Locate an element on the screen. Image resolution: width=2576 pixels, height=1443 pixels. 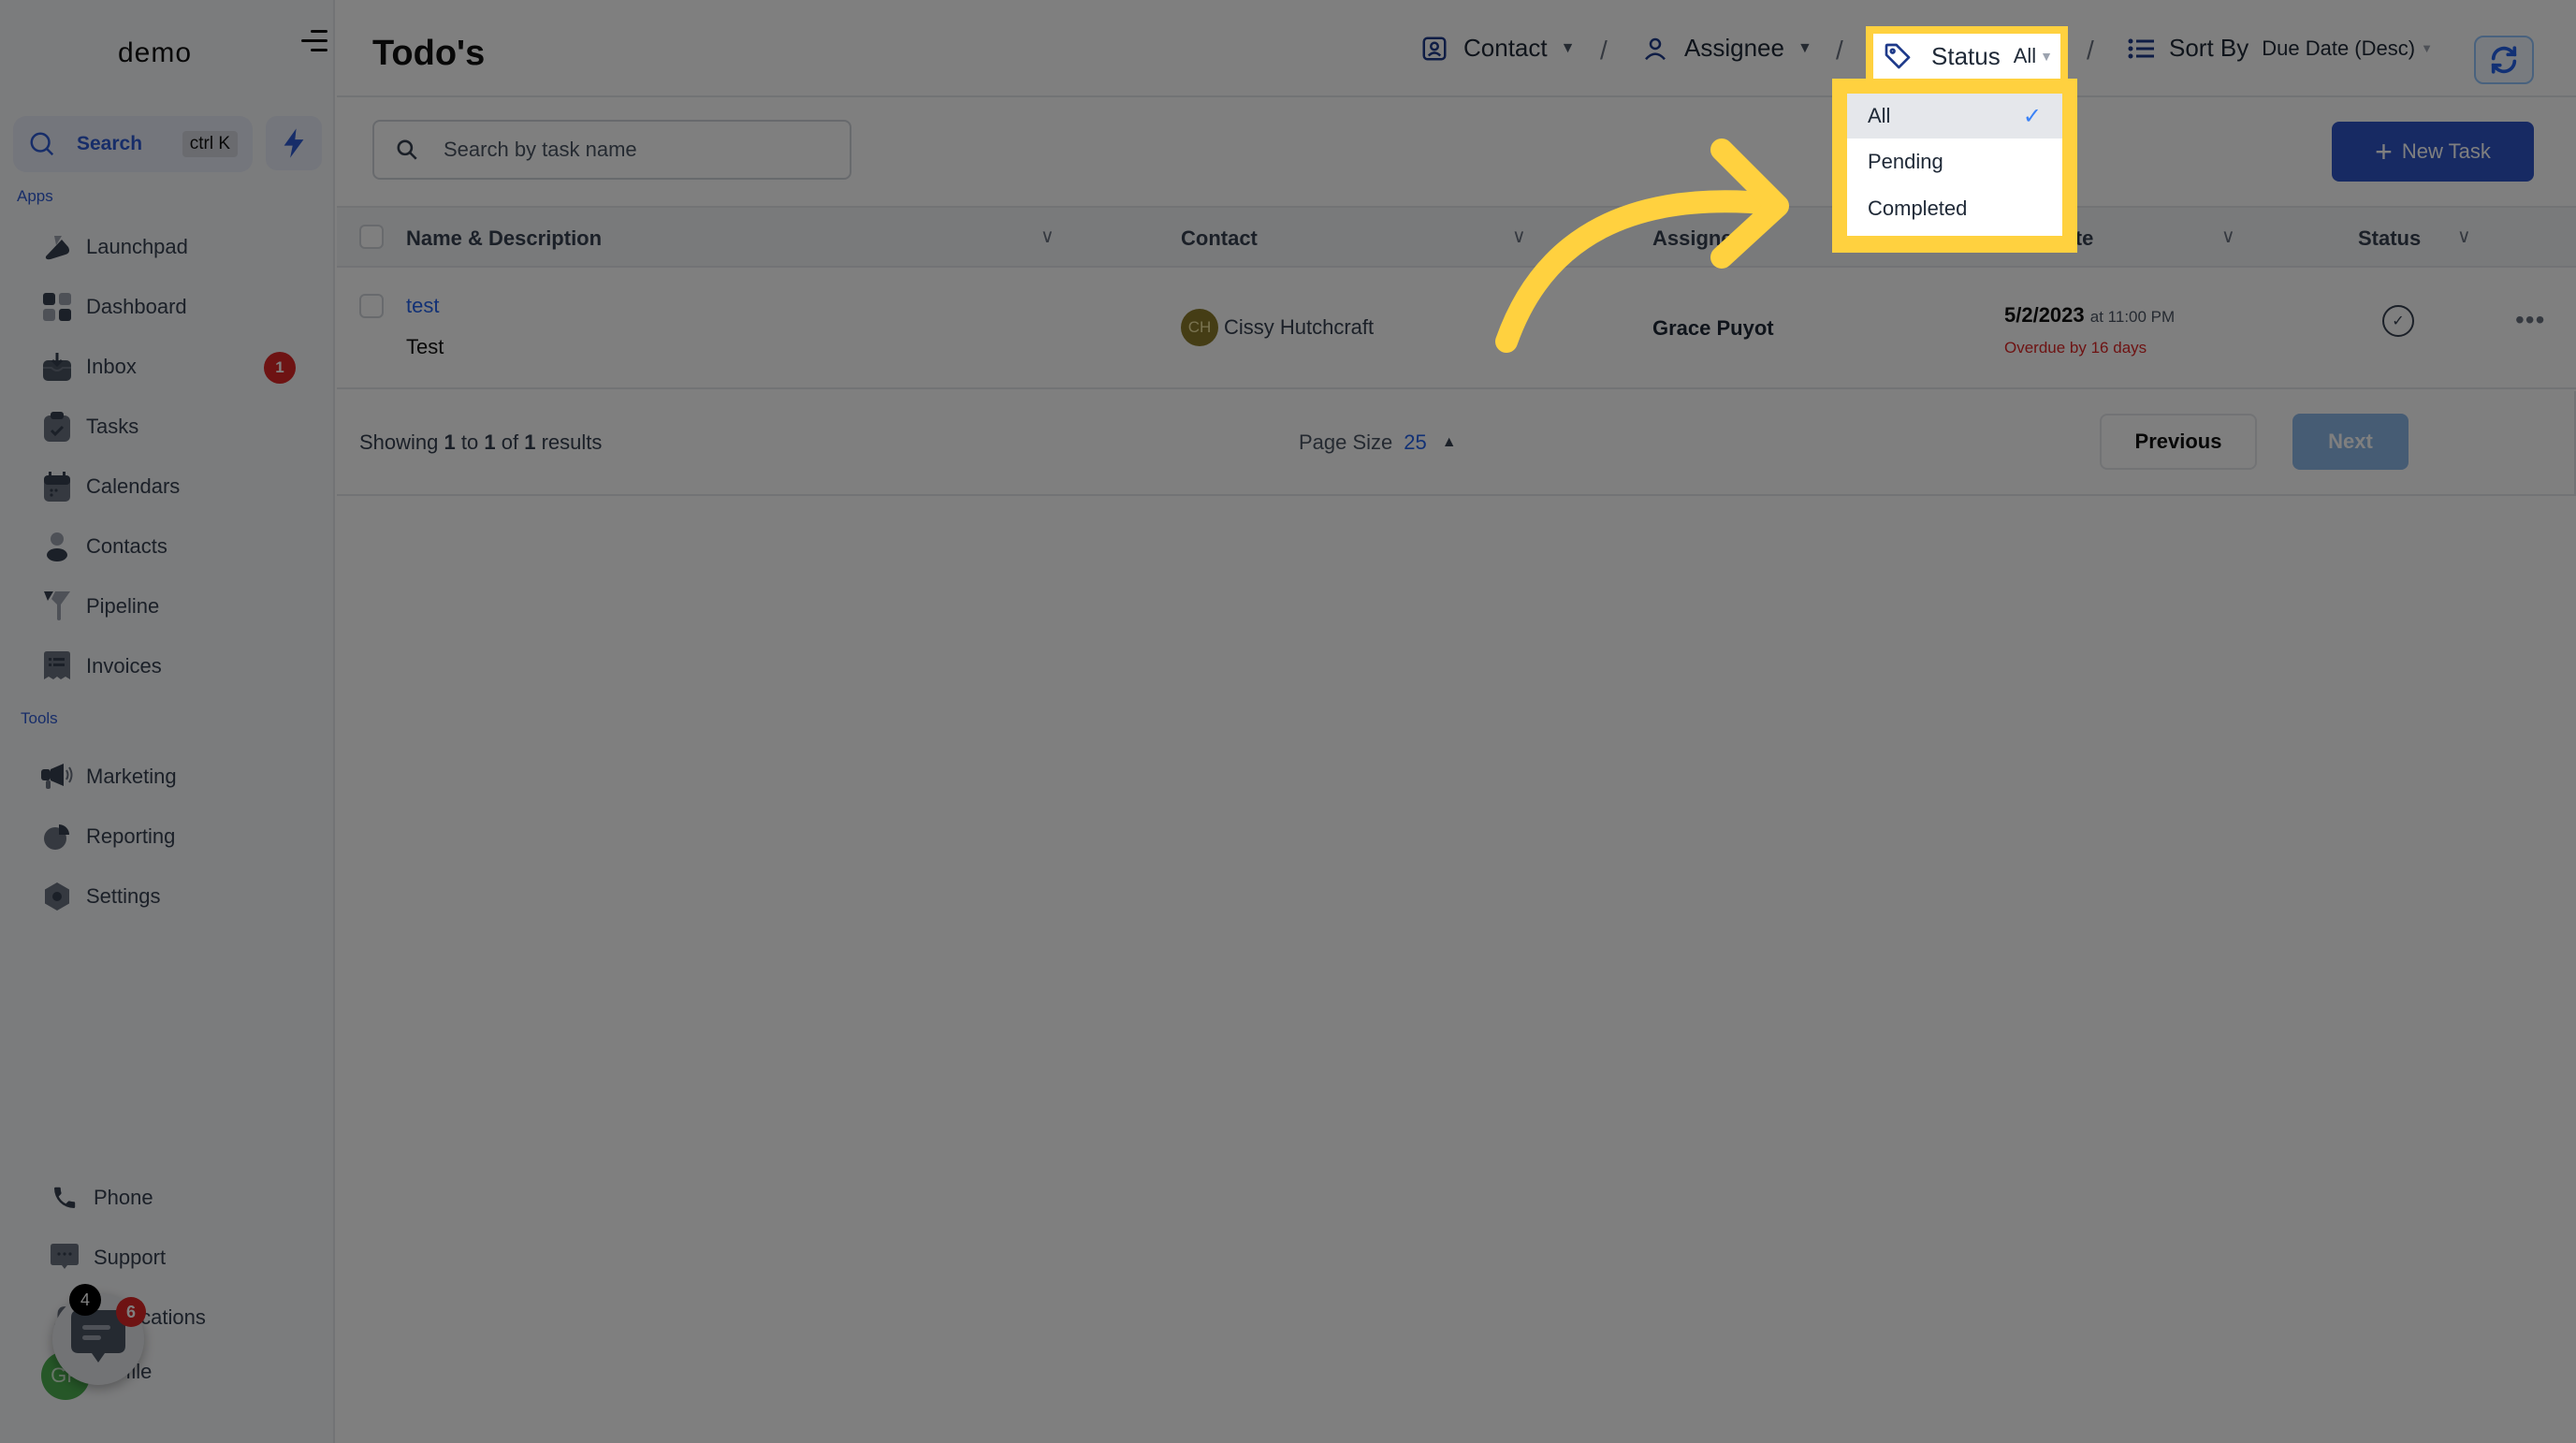
status-dropdown-highlight: All ✓ Pending Completed is located at coordinates (1954, 166).